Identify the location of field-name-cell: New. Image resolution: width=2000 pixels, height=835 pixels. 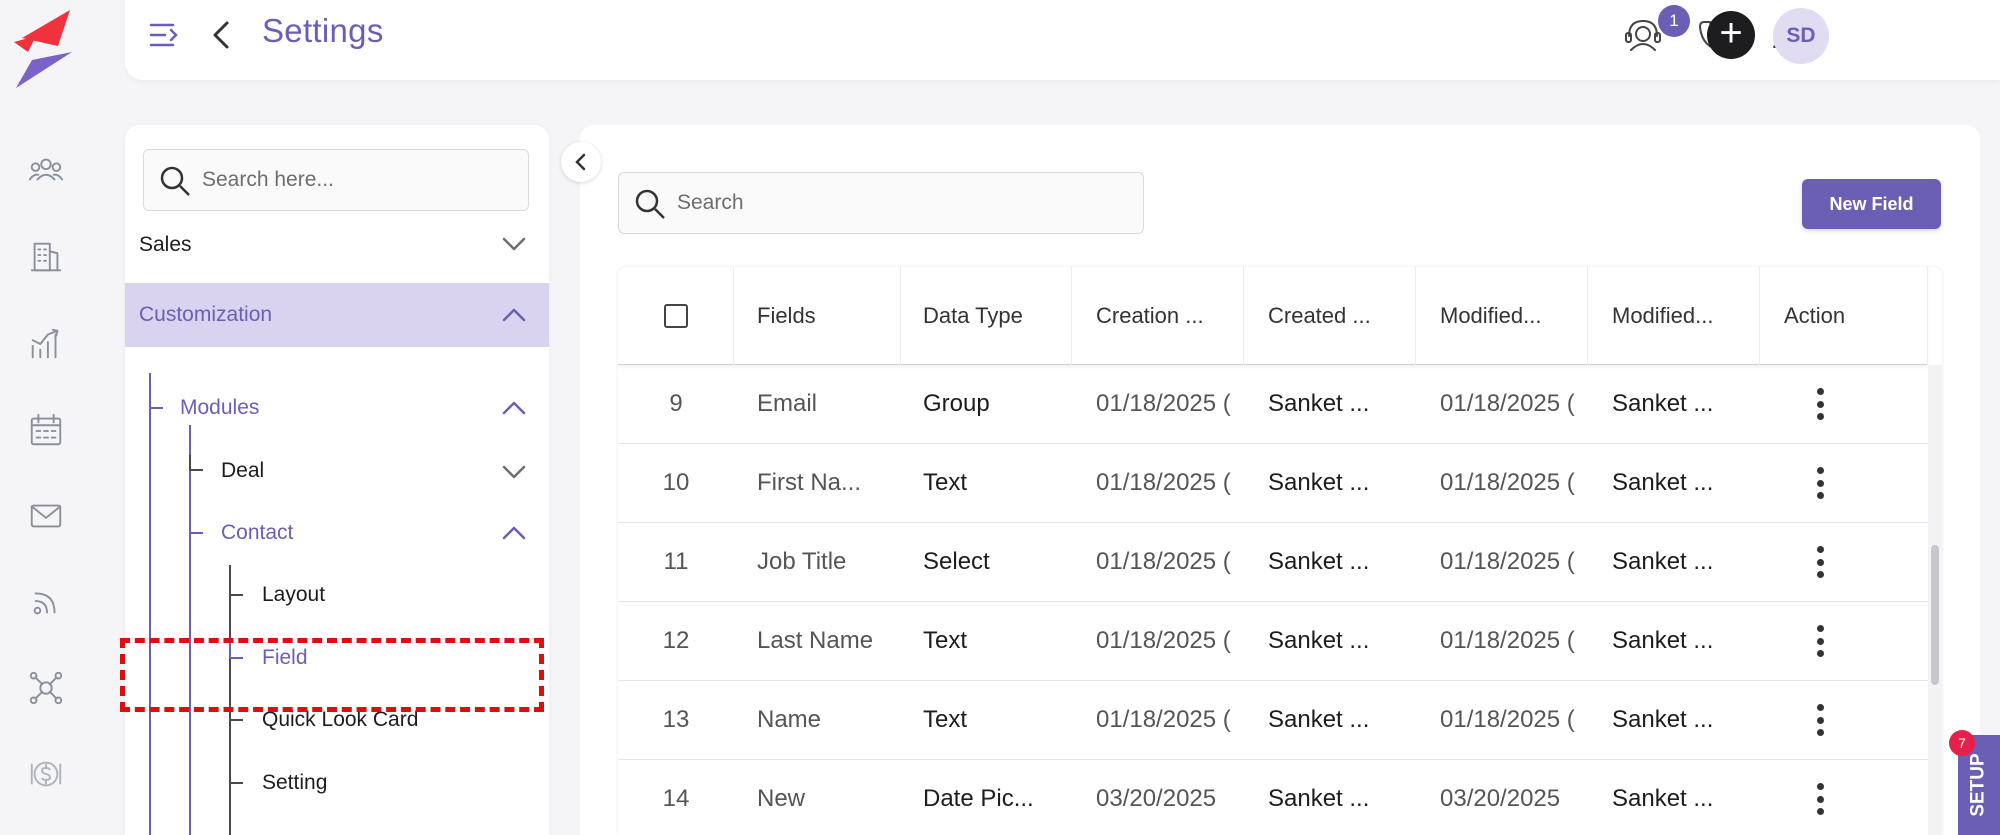
(827, 797).